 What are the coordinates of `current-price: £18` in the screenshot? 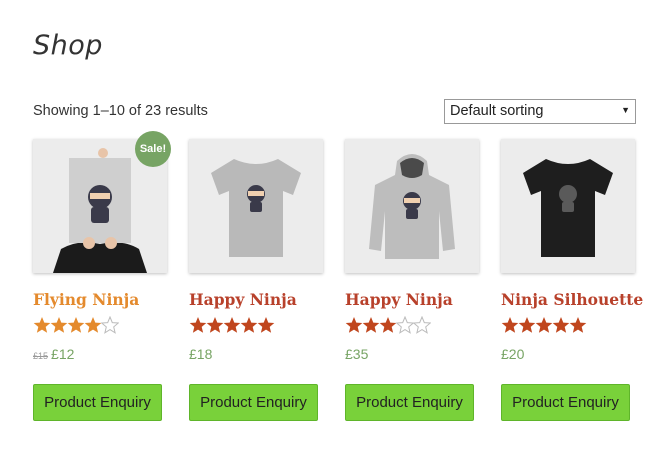 It's located at (201, 354).